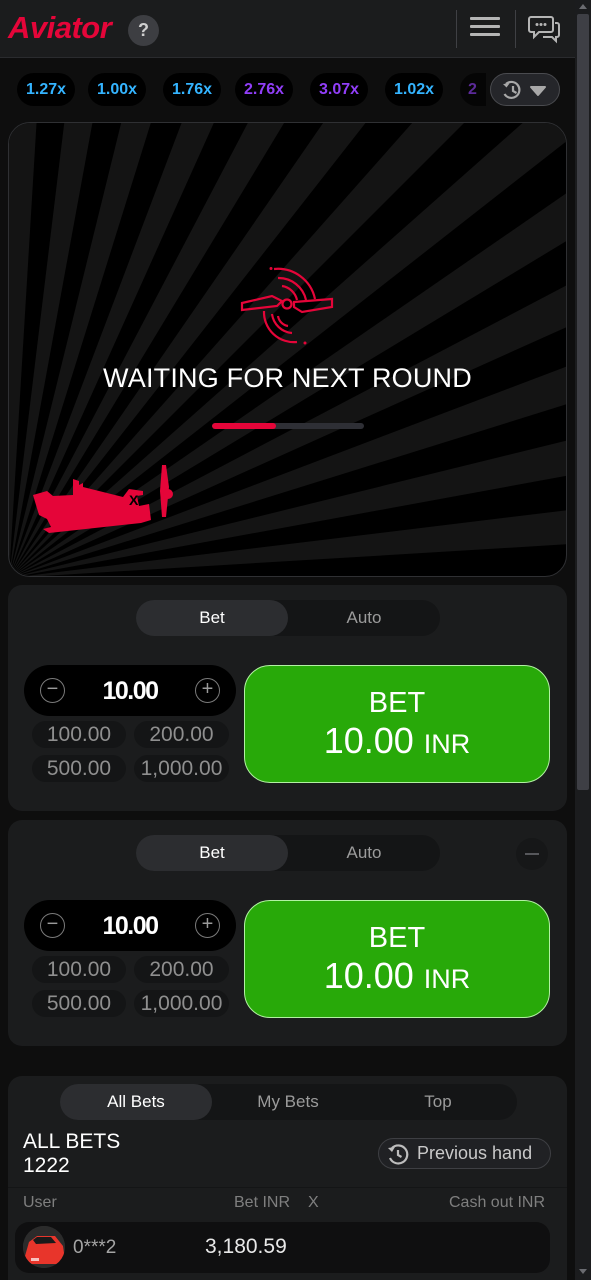  I want to click on page-scrollbar, so click(583, 640).